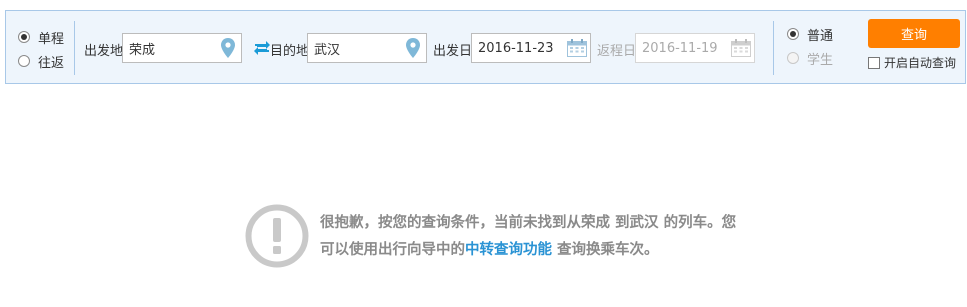 This screenshot has width=967, height=307. What do you see at coordinates (820, 60) in the screenshot?
I see `passenger-type-student-label: 学生` at bounding box center [820, 60].